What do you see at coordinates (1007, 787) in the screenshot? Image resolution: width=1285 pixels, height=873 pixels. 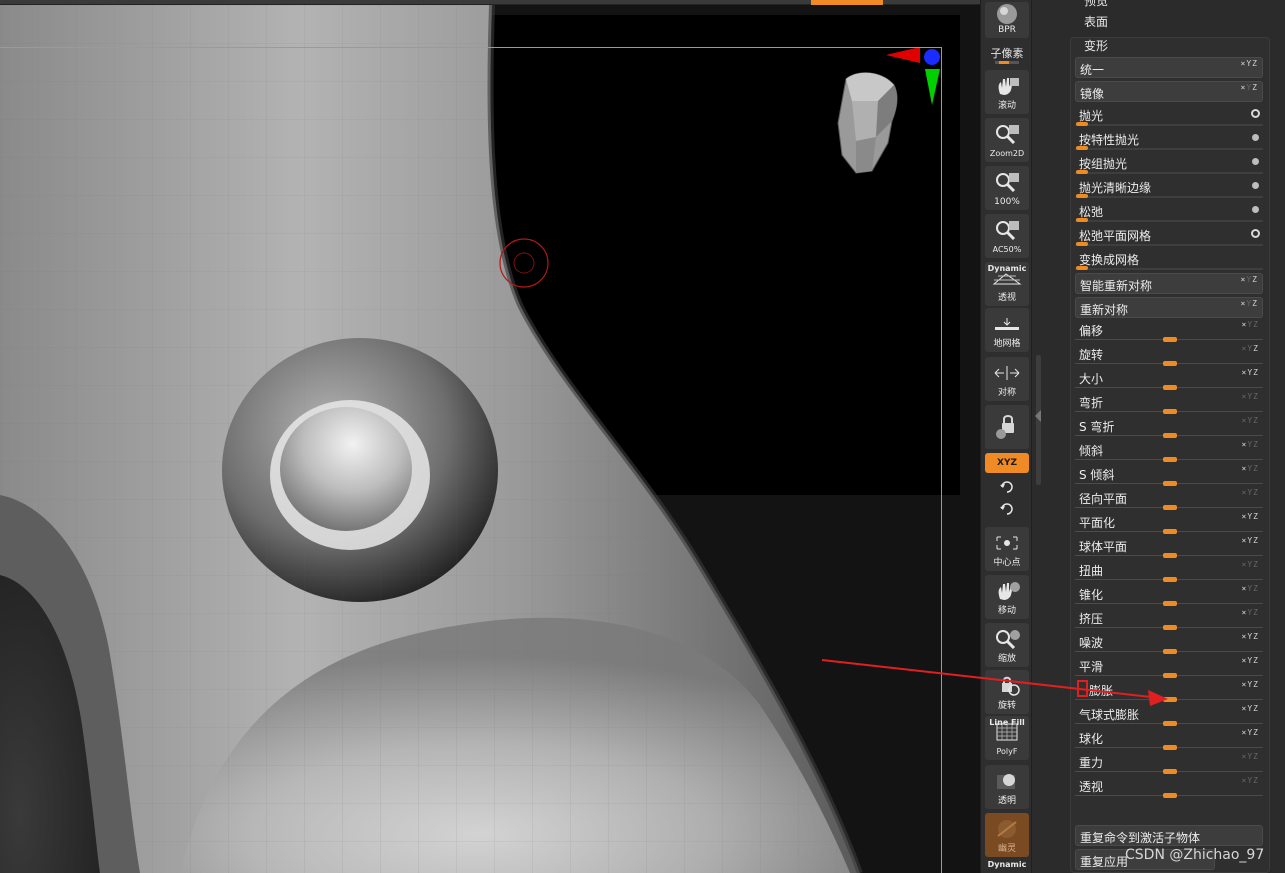 I see `tool-transp-button: 透明` at bounding box center [1007, 787].